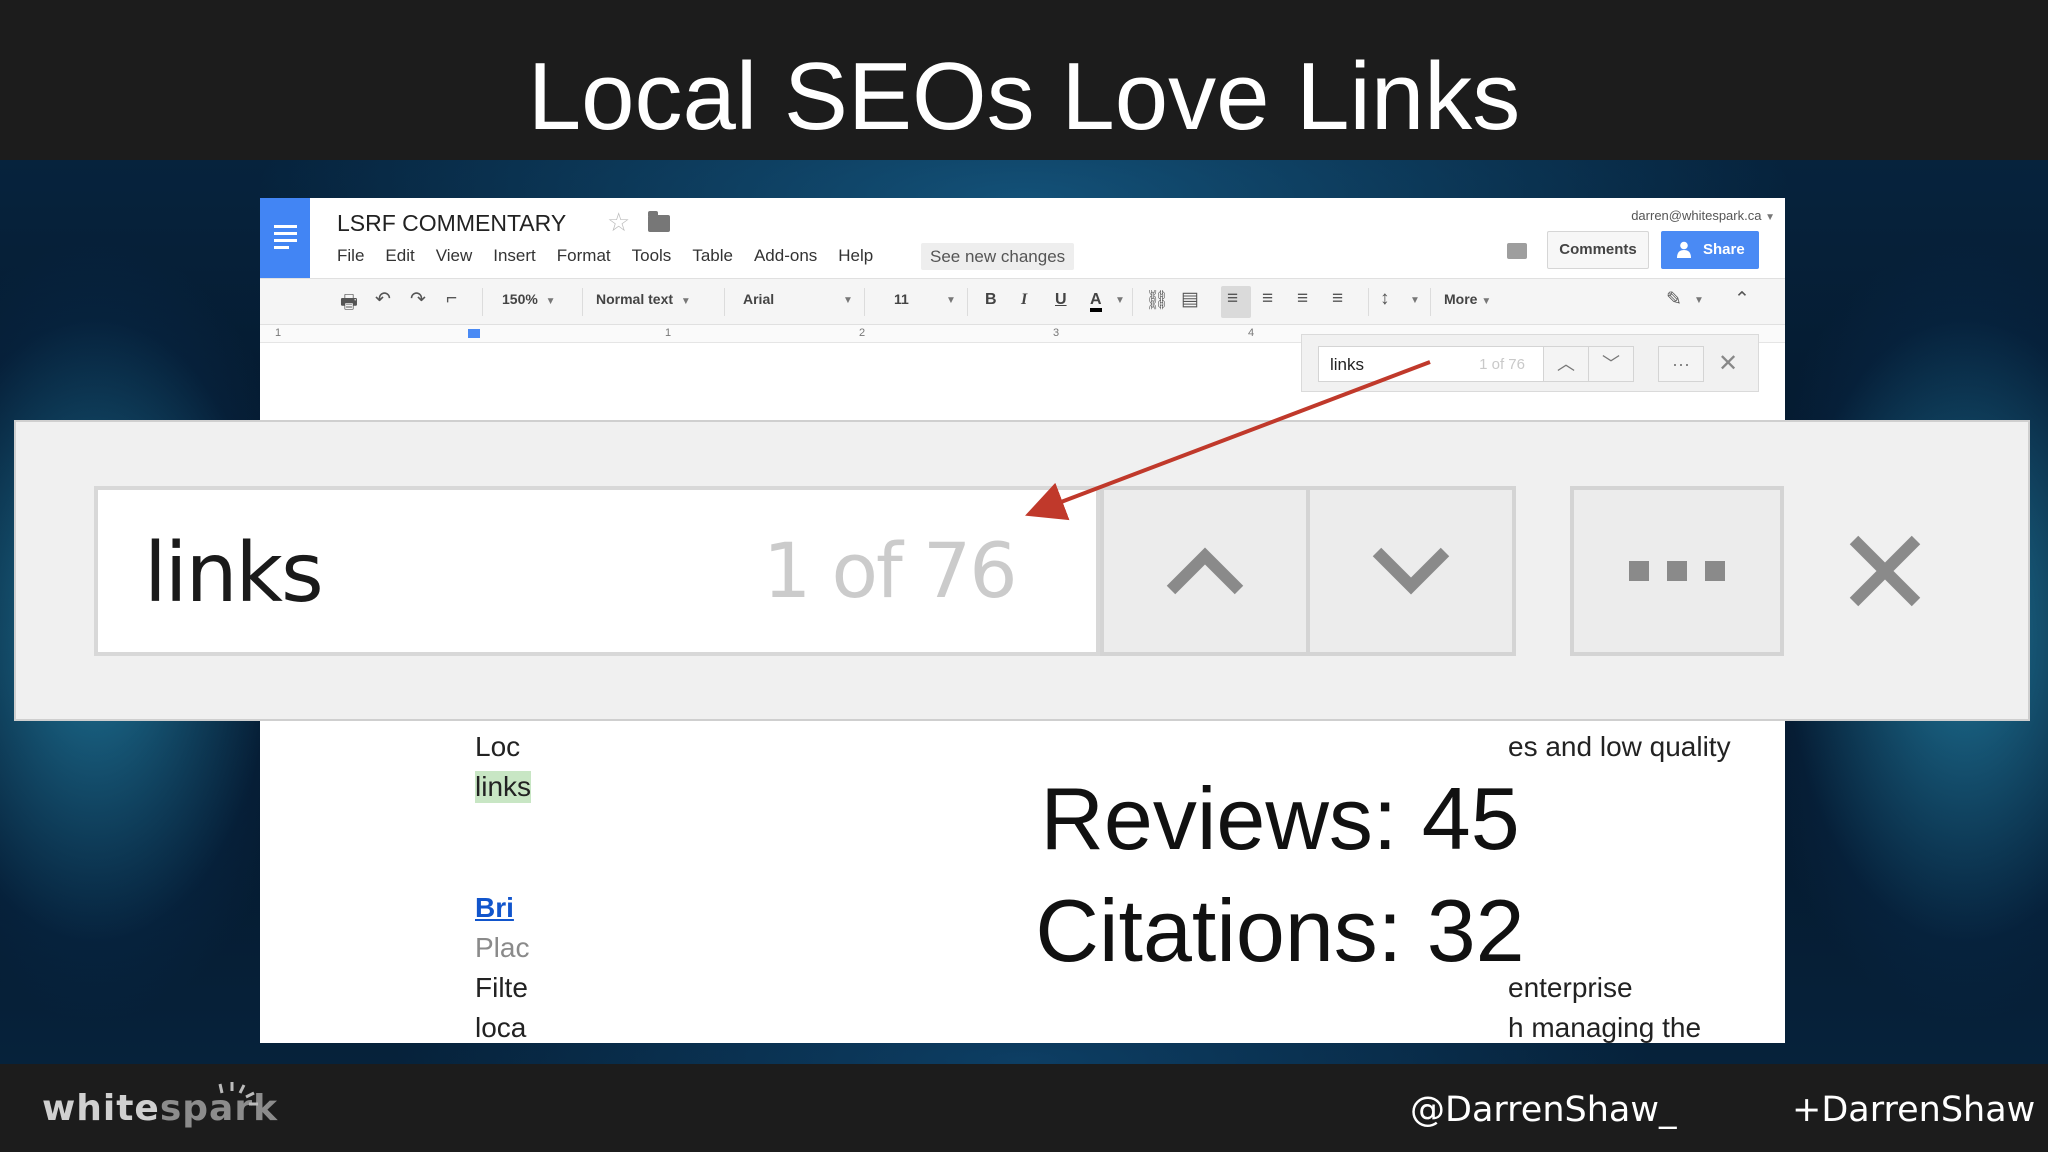 The height and width of the screenshot is (1152, 2048). Describe the element at coordinates (1605, 1027) in the screenshot. I see `doc-text-fragment: h managing the` at that location.